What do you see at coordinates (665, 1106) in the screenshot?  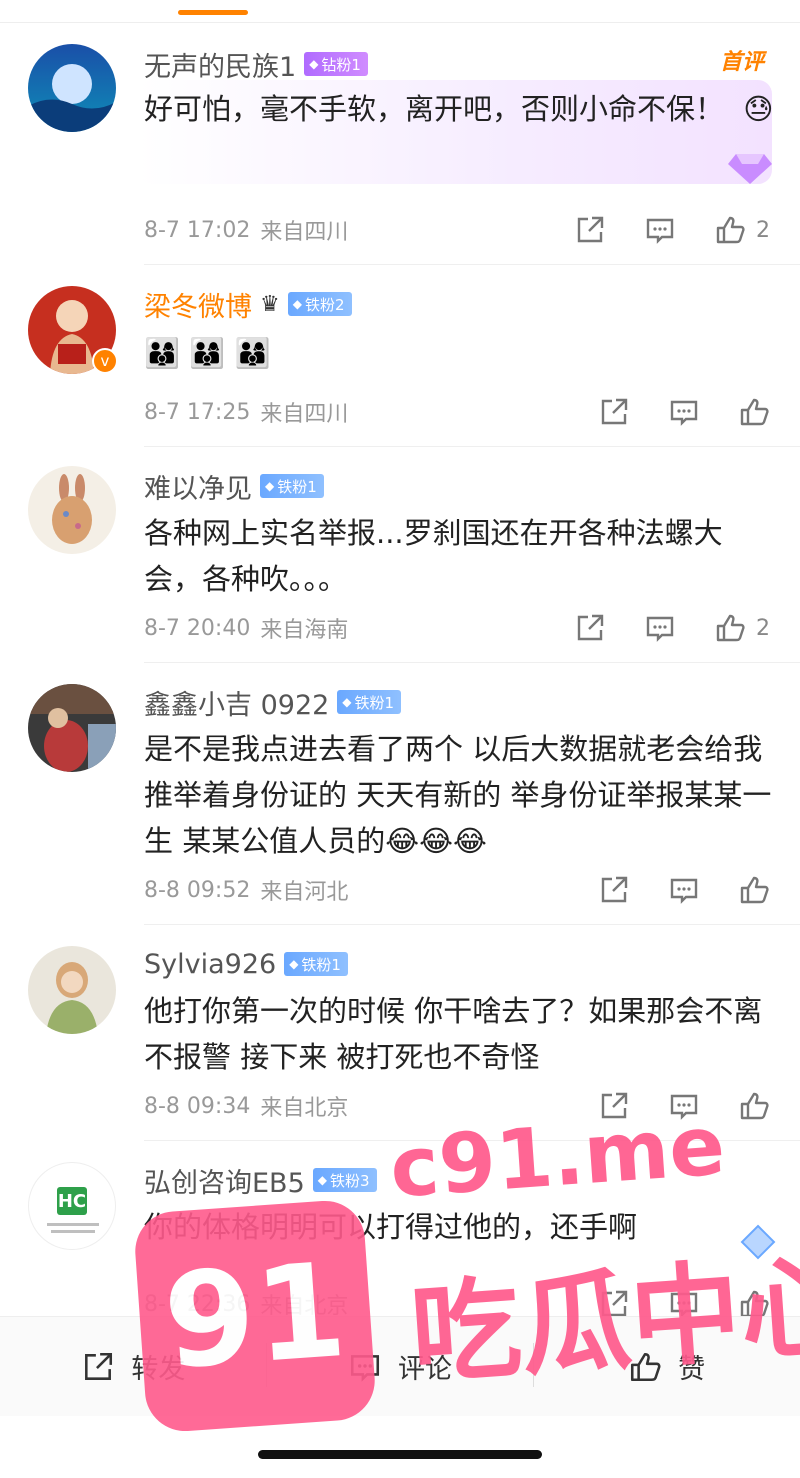 I see `comment-actions` at bounding box center [665, 1106].